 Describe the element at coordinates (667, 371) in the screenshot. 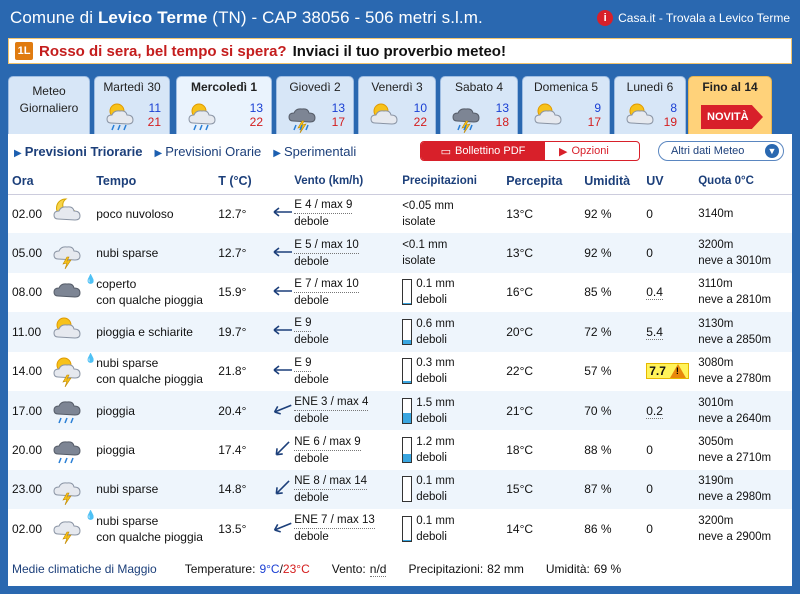

I see `uv-warning-badge: 7.7` at that location.